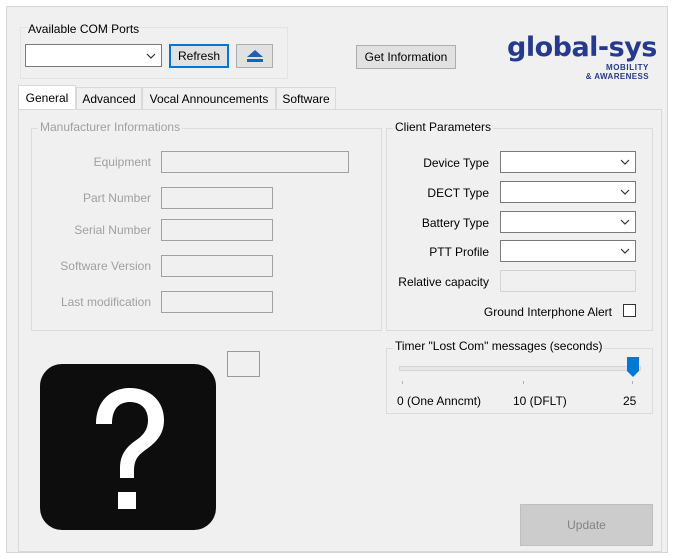 This screenshot has width=673, height=557. What do you see at coordinates (568, 162) in the screenshot?
I see `device-type-select` at bounding box center [568, 162].